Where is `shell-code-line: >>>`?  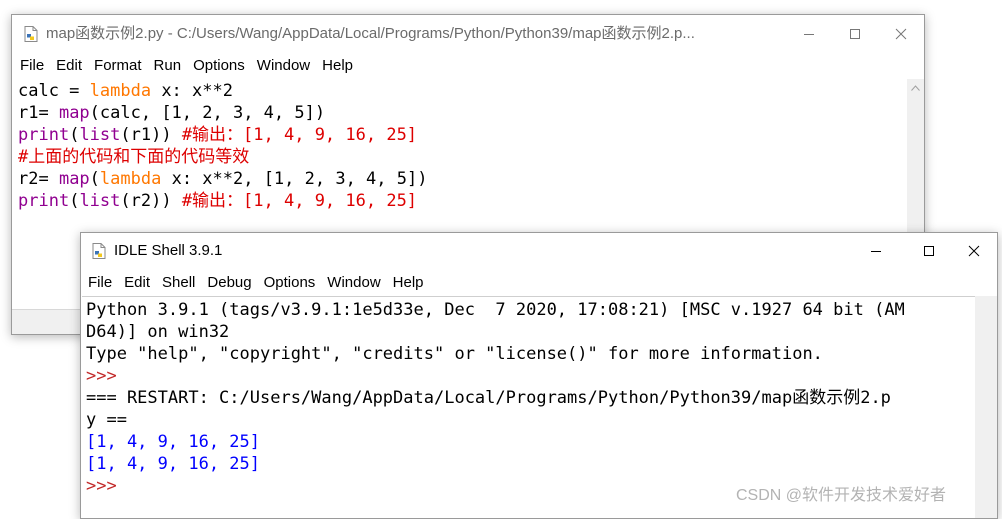
shell-code-line: >>> is located at coordinates (495, 376).